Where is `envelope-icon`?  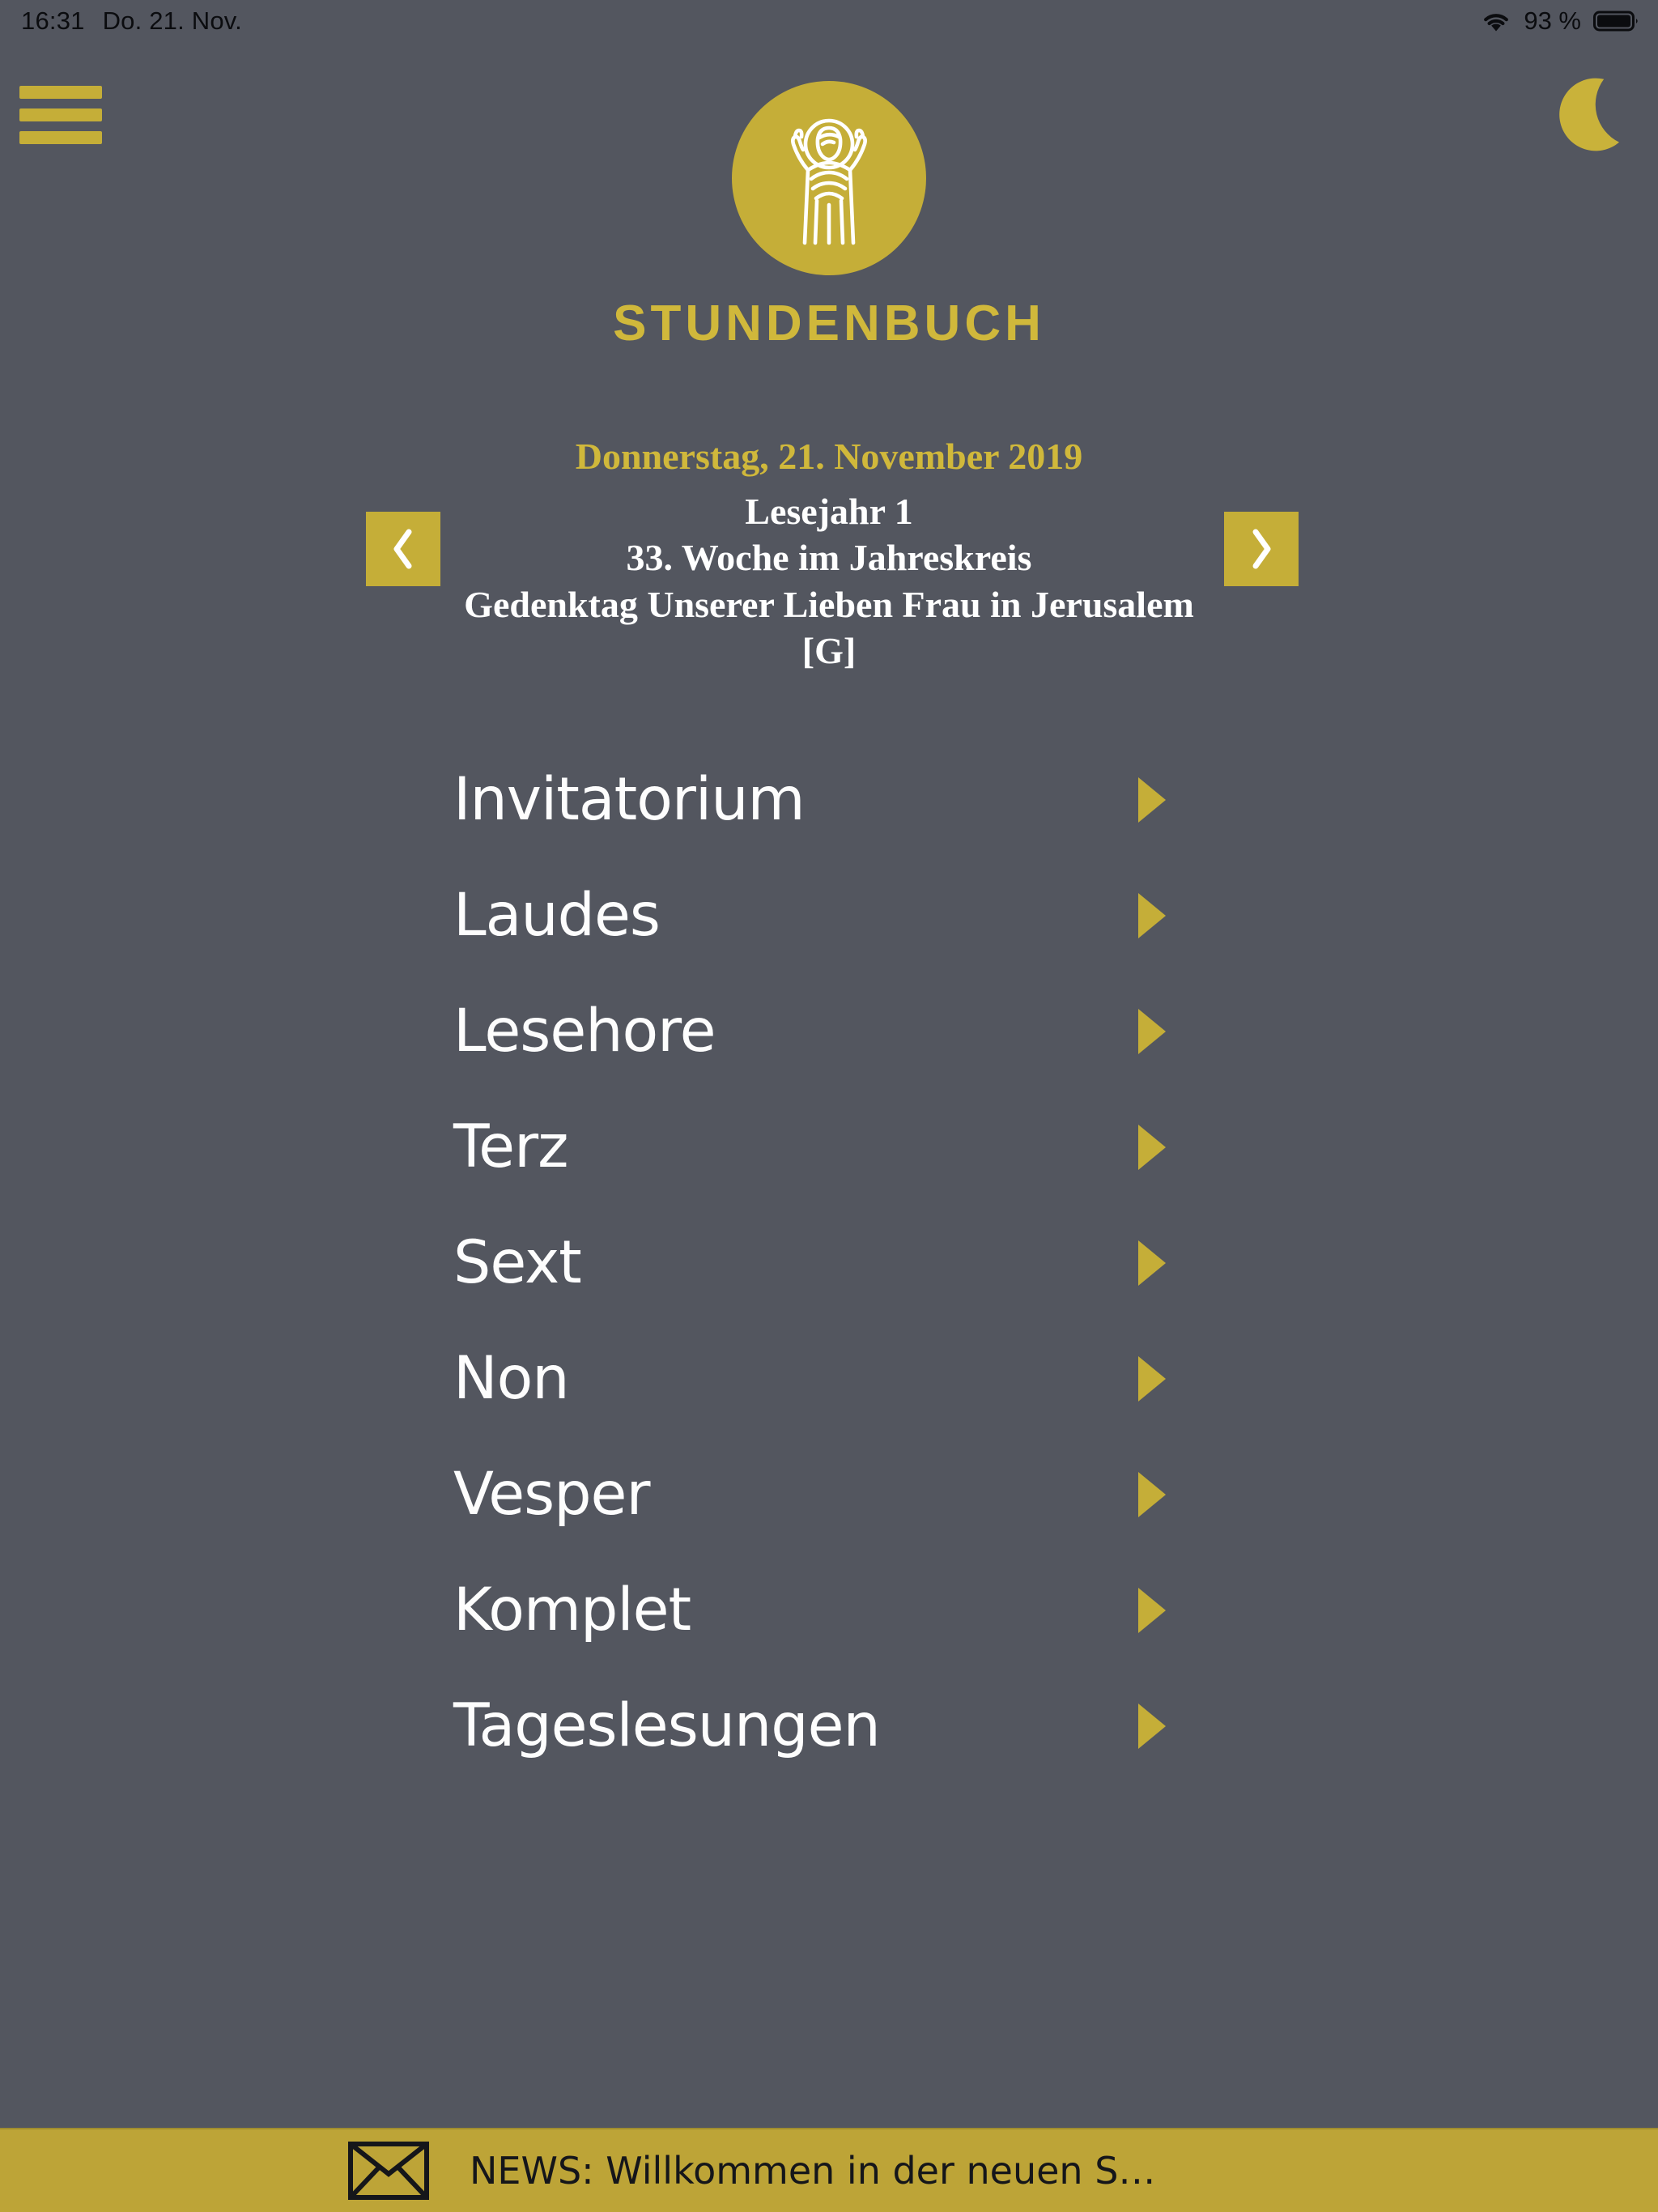
envelope-icon is located at coordinates (388, 2171).